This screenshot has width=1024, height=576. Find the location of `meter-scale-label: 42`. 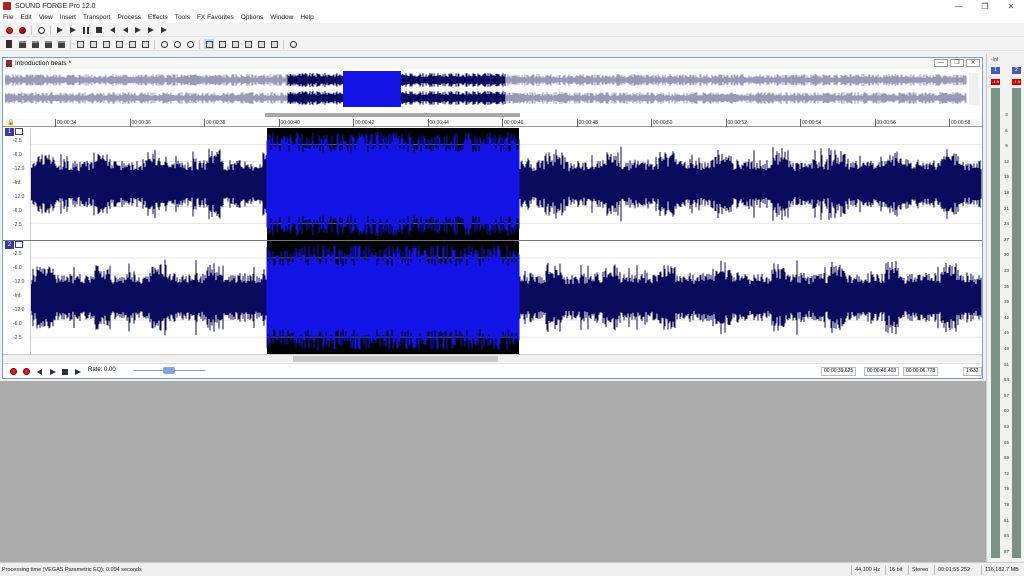

meter-scale-label: 42 is located at coordinates (1006, 317).